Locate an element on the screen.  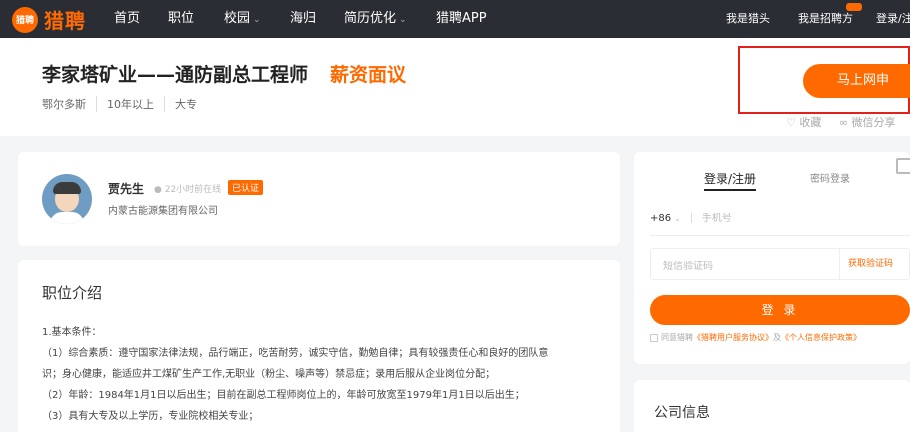
job-tags: 鄂尔多斯 10年以上 大专 is located at coordinates (124, 104).